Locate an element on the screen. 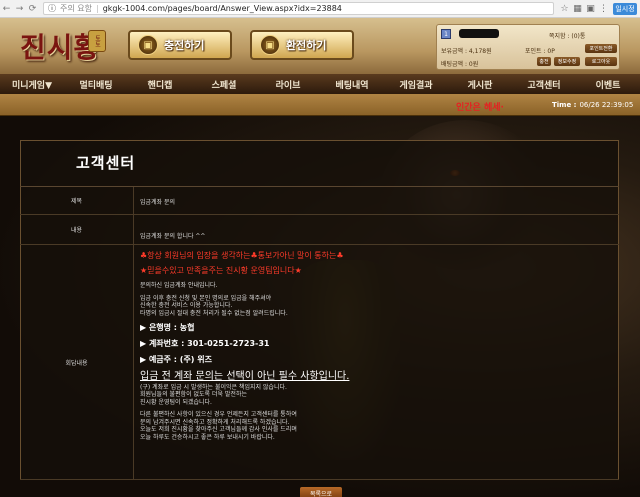  point-convert-button: 포인트전환 is located at coordinates (601, 48).